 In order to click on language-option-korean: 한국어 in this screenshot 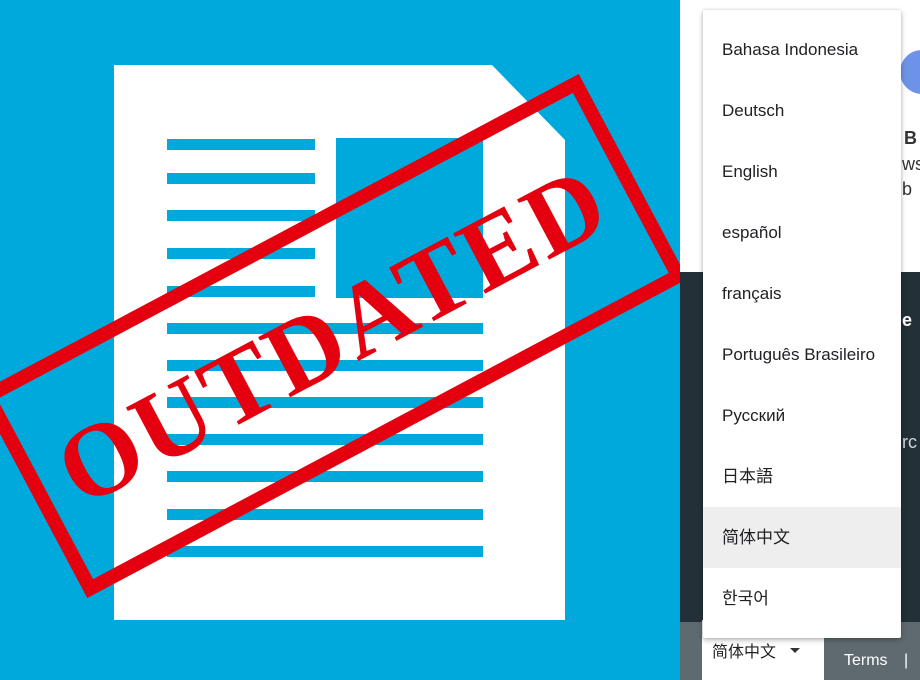, I will do `click(802, 598)`.